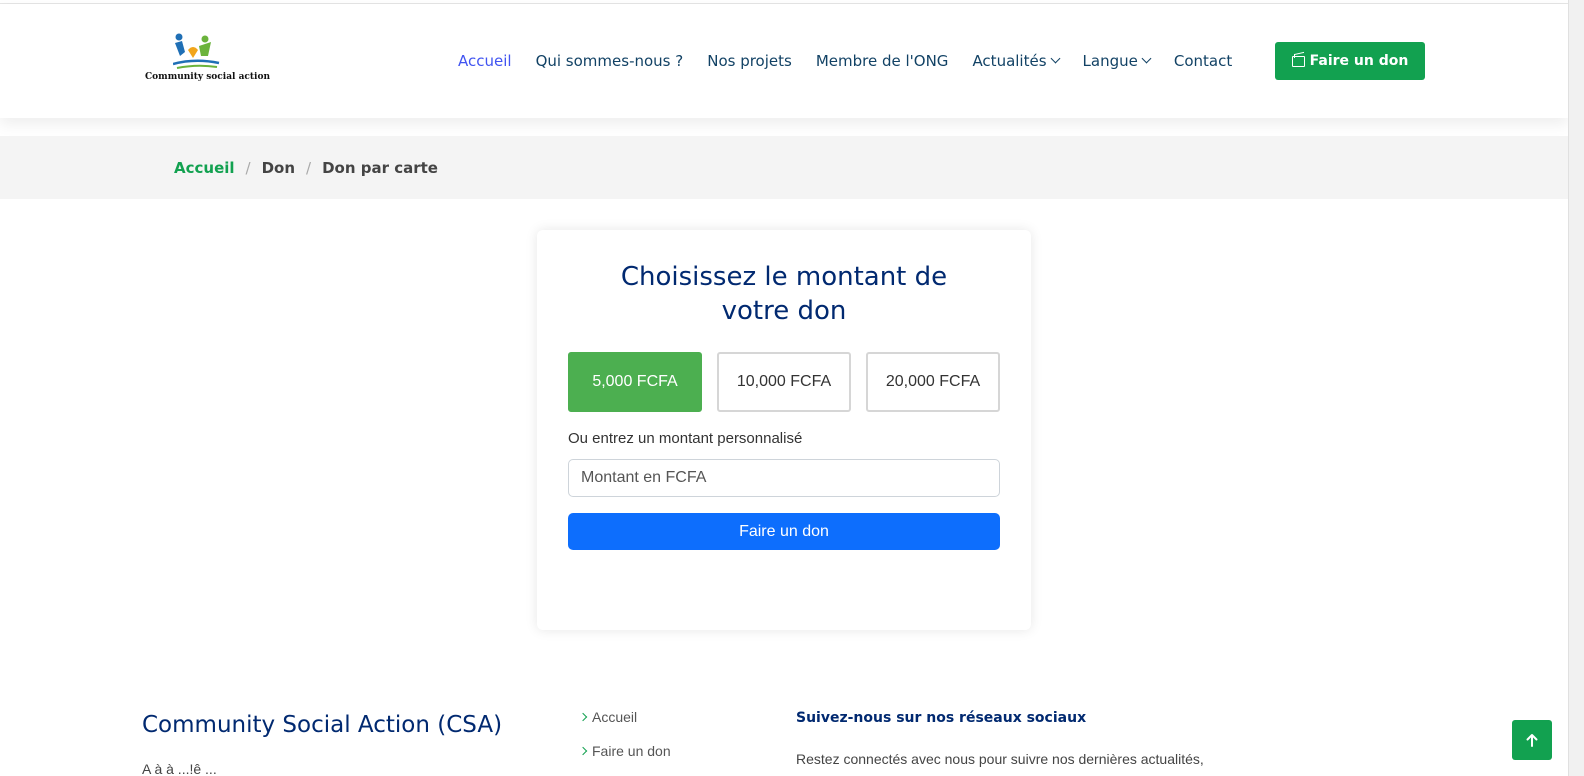  Describe the element at coordinates (685, 438) in the screenshot. I see `custom-amount-label: Ou entrez un montant personnalisé` at that location.